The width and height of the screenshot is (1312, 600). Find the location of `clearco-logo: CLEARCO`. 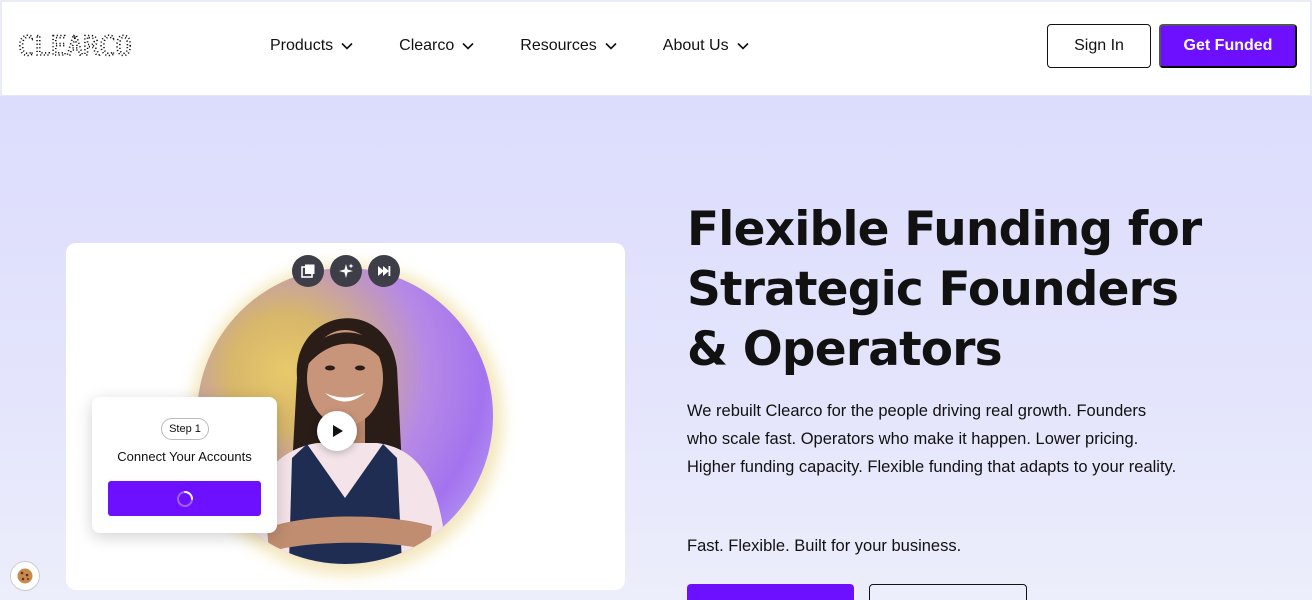

clearco-logo: CLEARCO is located at coordinates (111, 46).